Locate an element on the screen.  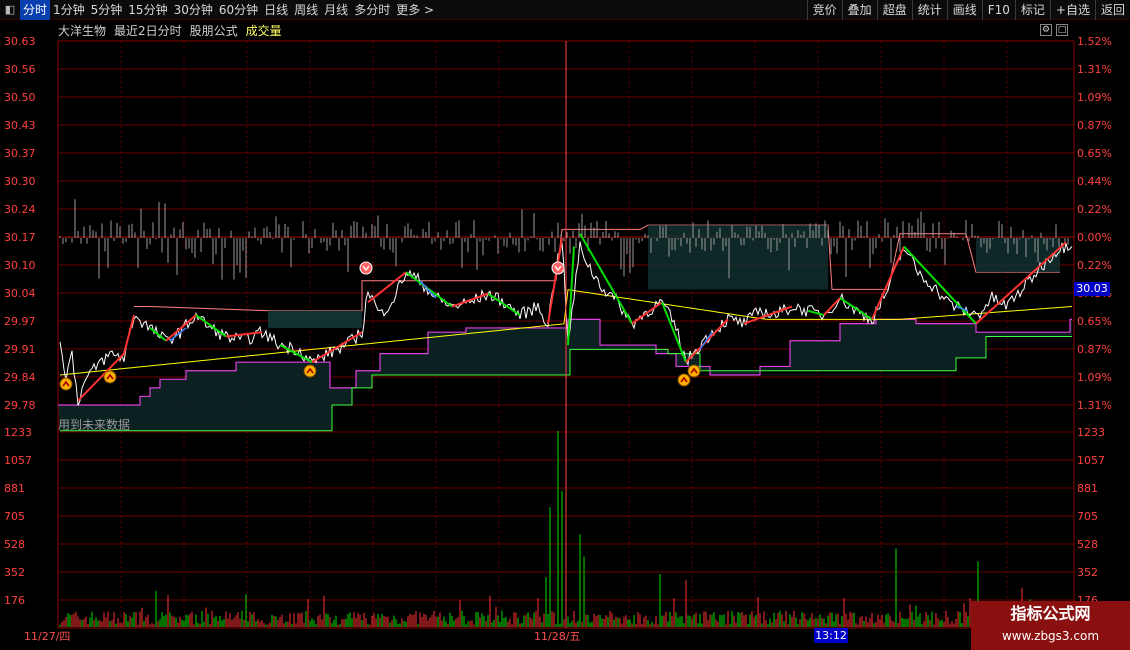
toolbar-button-0: 竞价 is located at coordinates (824, 10).